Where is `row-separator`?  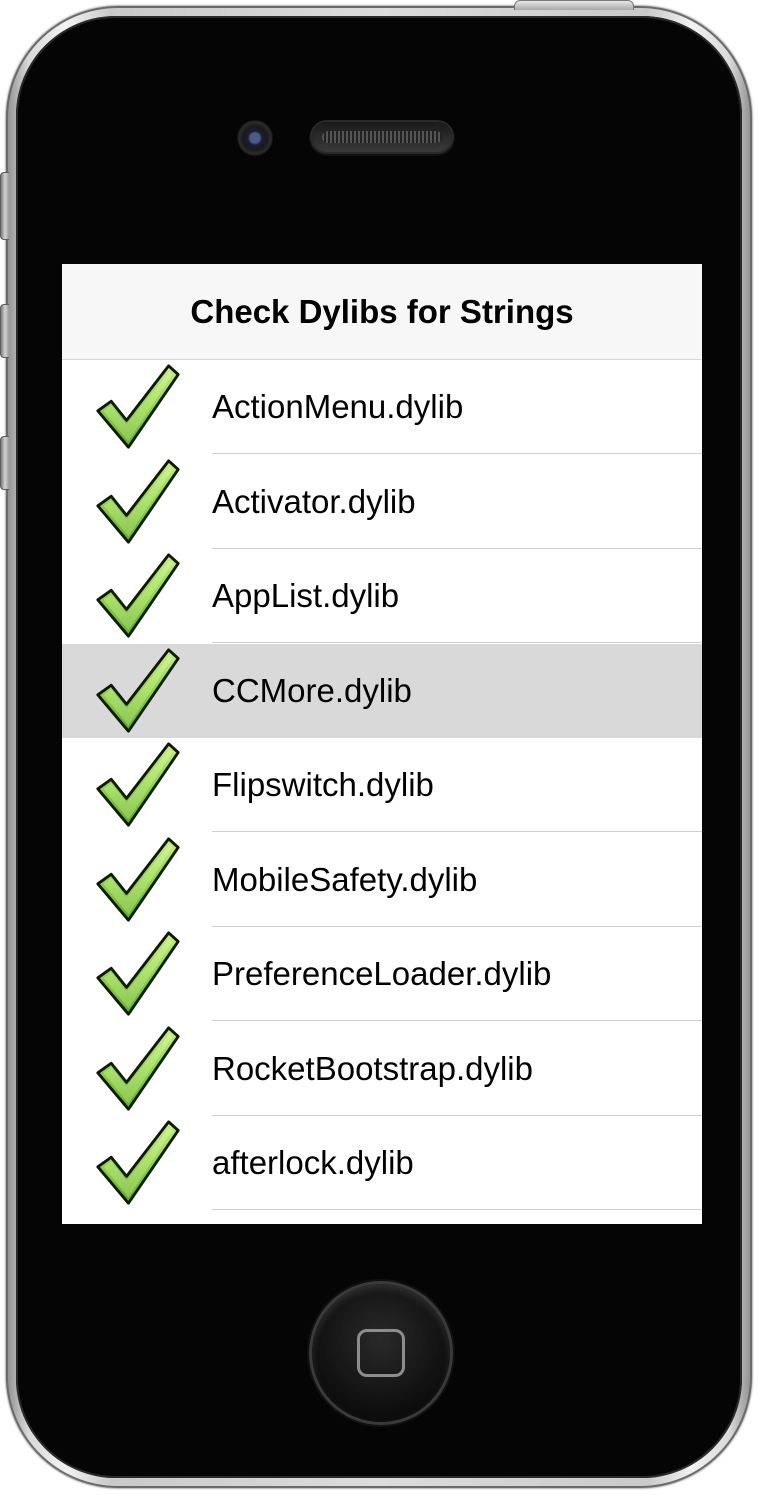
row-separator is located at coordinates (457, 1209).